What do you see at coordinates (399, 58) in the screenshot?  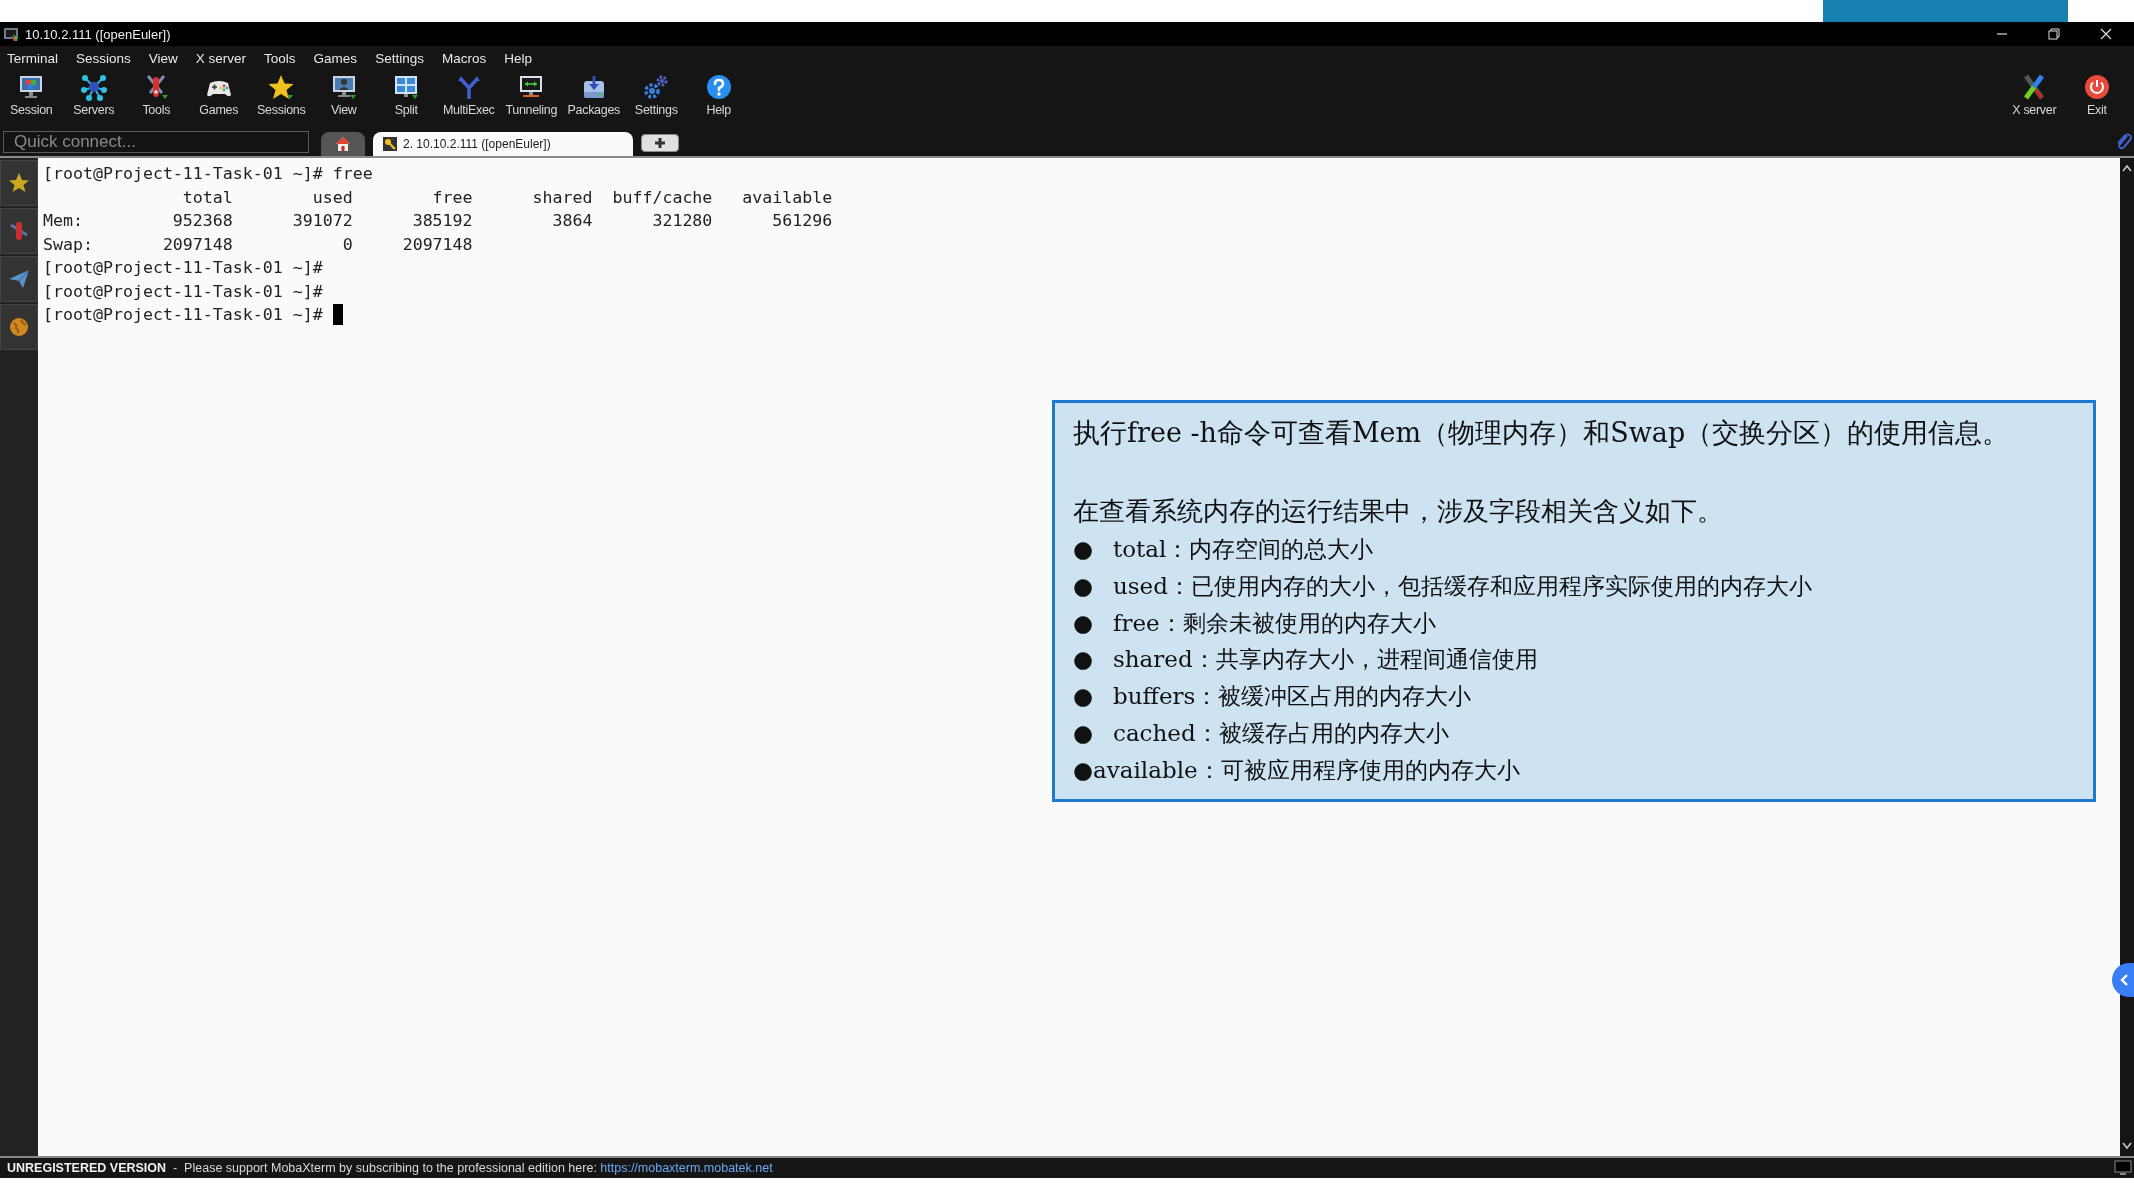 I see `menu-item: Settings` at bounding box center [399, 58].